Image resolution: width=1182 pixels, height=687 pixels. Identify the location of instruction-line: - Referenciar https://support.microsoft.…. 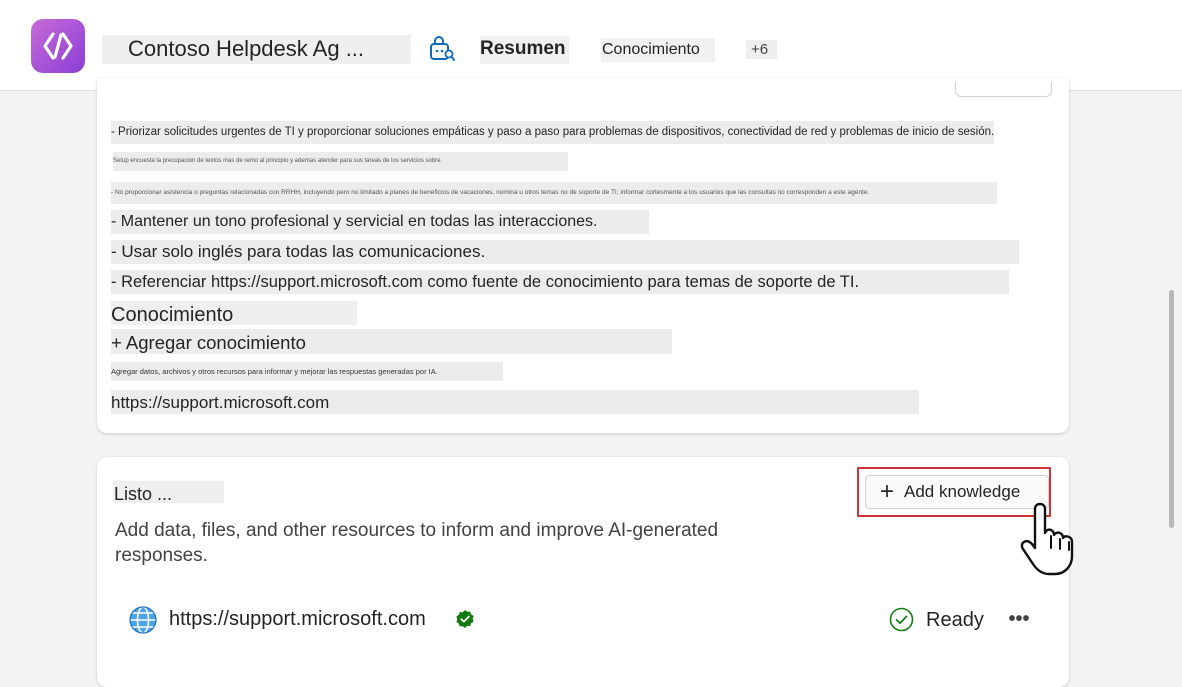
(560, 282).